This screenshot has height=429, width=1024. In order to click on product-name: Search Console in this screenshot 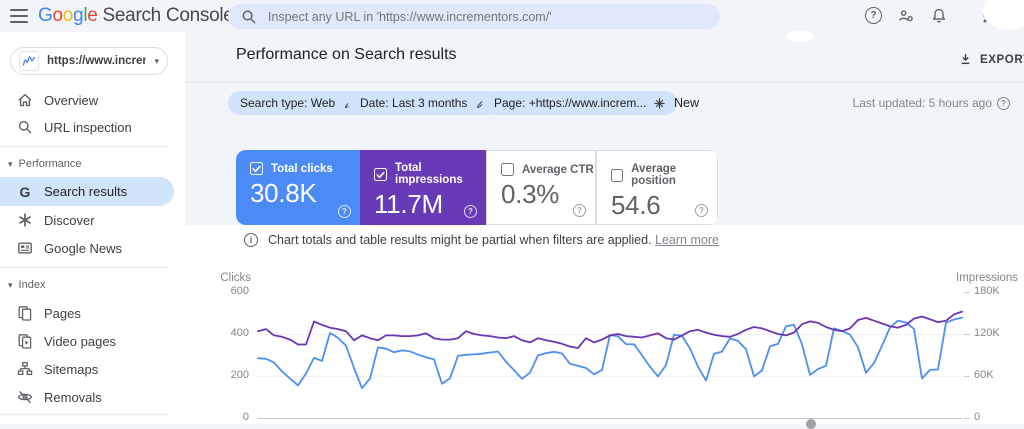, I will do `click(168, 15)`.